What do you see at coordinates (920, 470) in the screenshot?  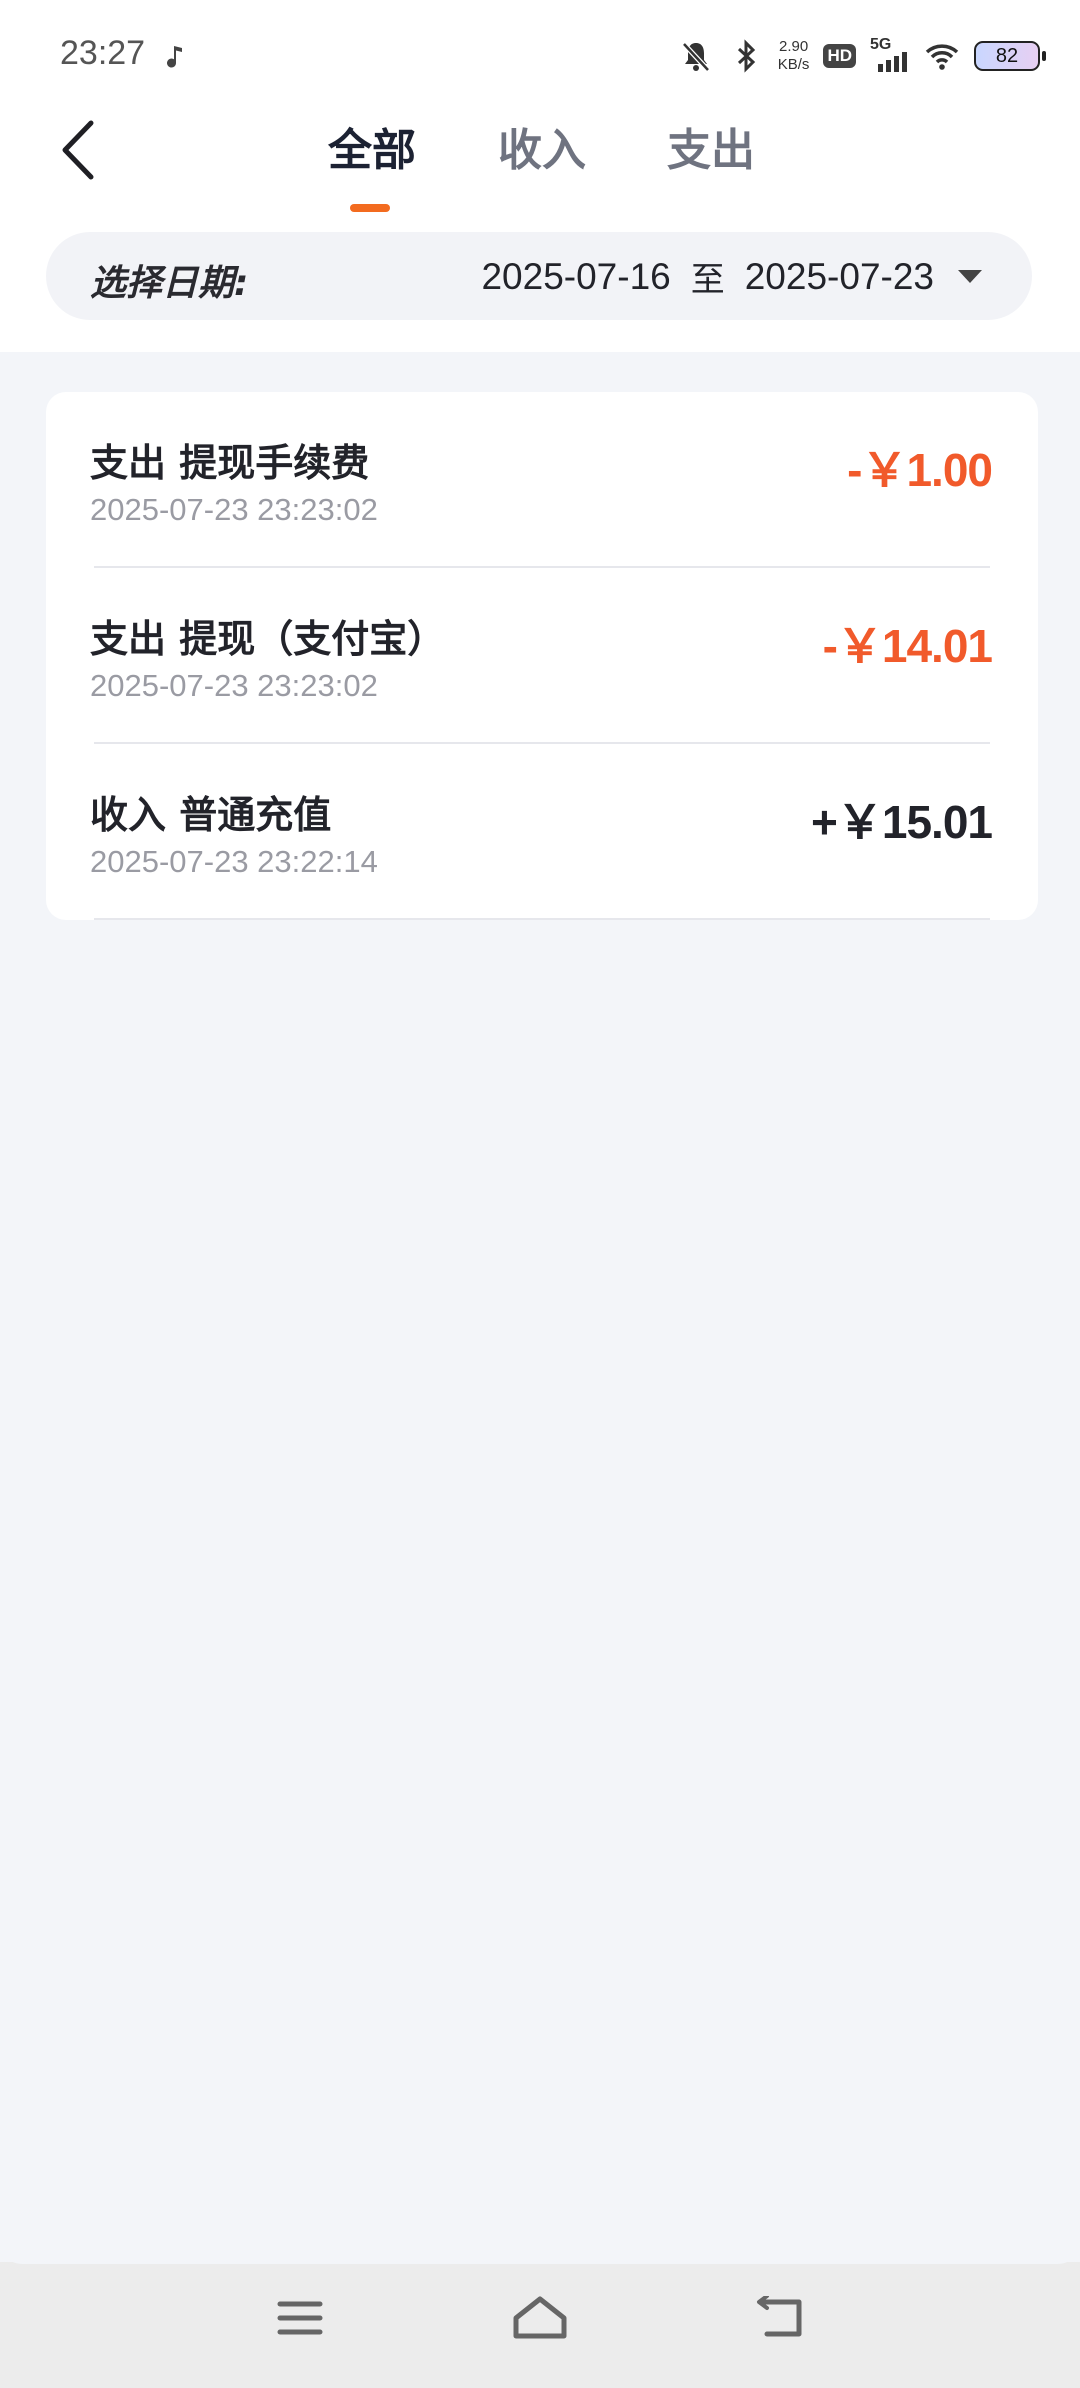 I see `transaction-amount: -￥1.00` at bounding box center [920, 470].